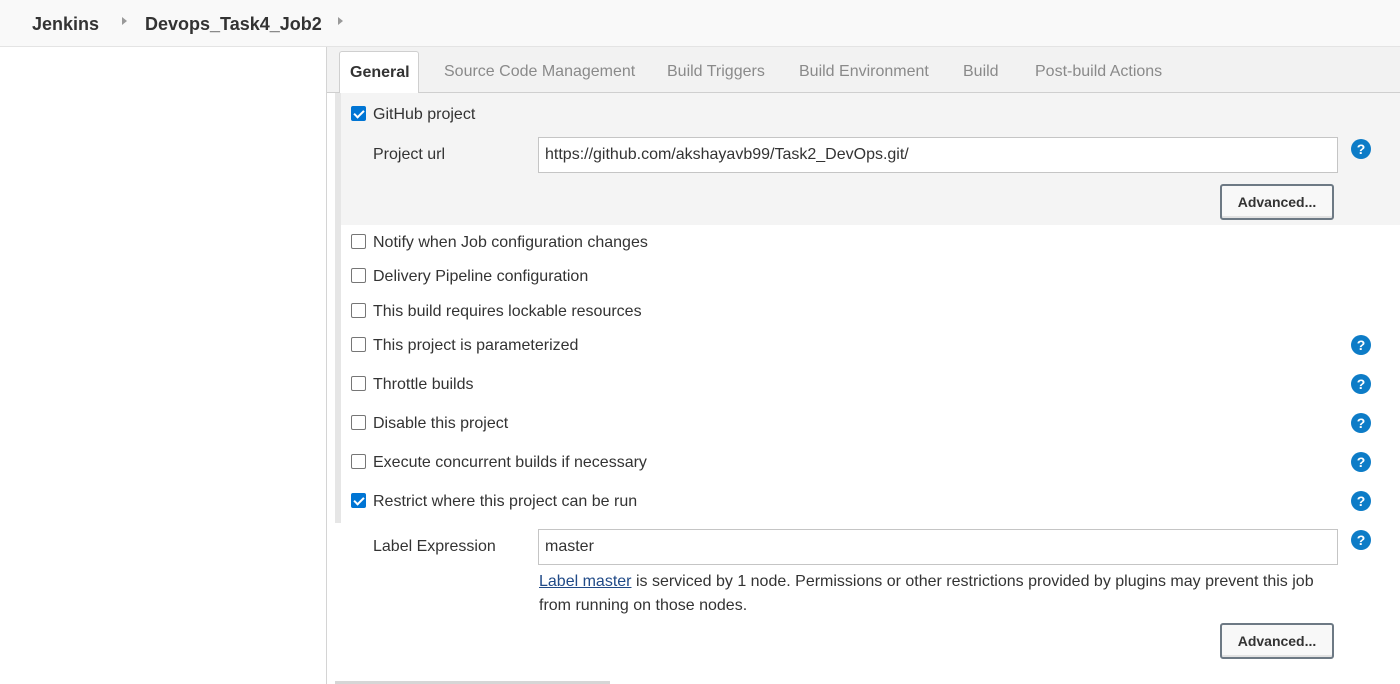 The image size is (1400, 684). Describe the element at coordinates (1098, 72) in the screenshot. I see `tab-post-build-actions: Post-build Actions` at that location.